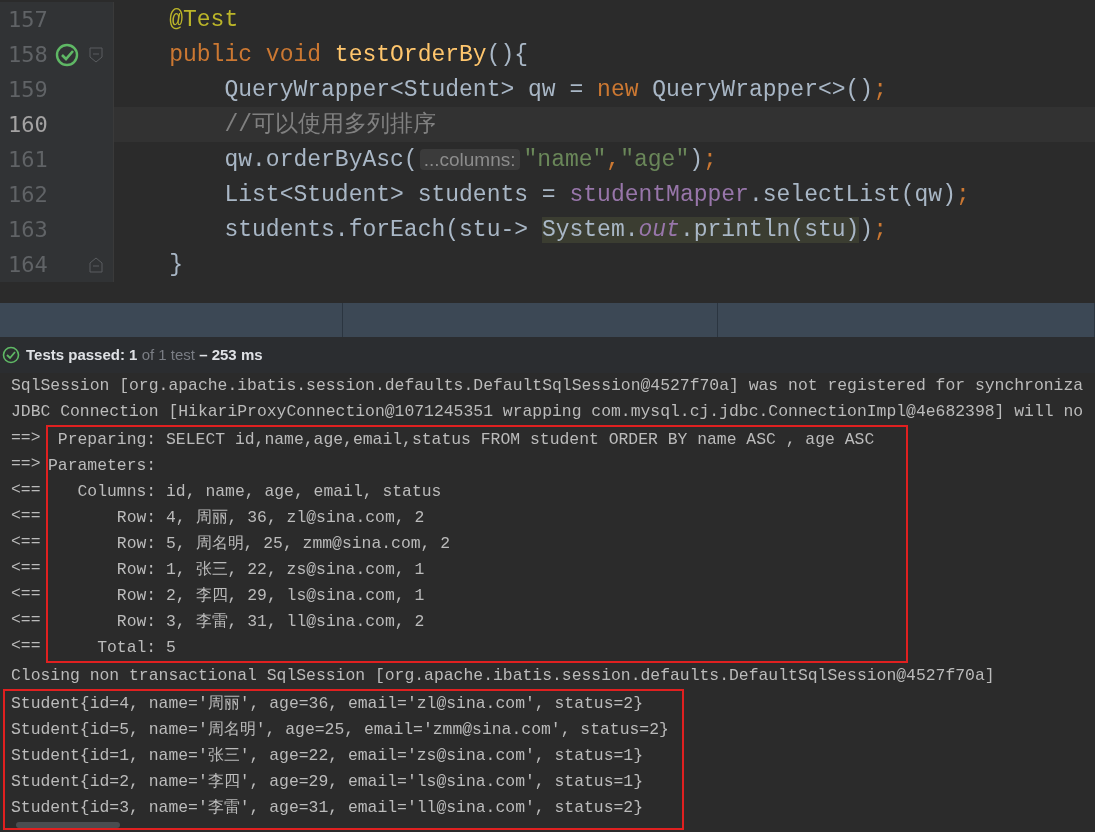  What do you see at coordinates (340, 730) in the screenshot?
I see `console-line: Student{id=5, name='周名明', age=25, email='zmm@sina.com', status=2}` at bounding box center [340, 730].